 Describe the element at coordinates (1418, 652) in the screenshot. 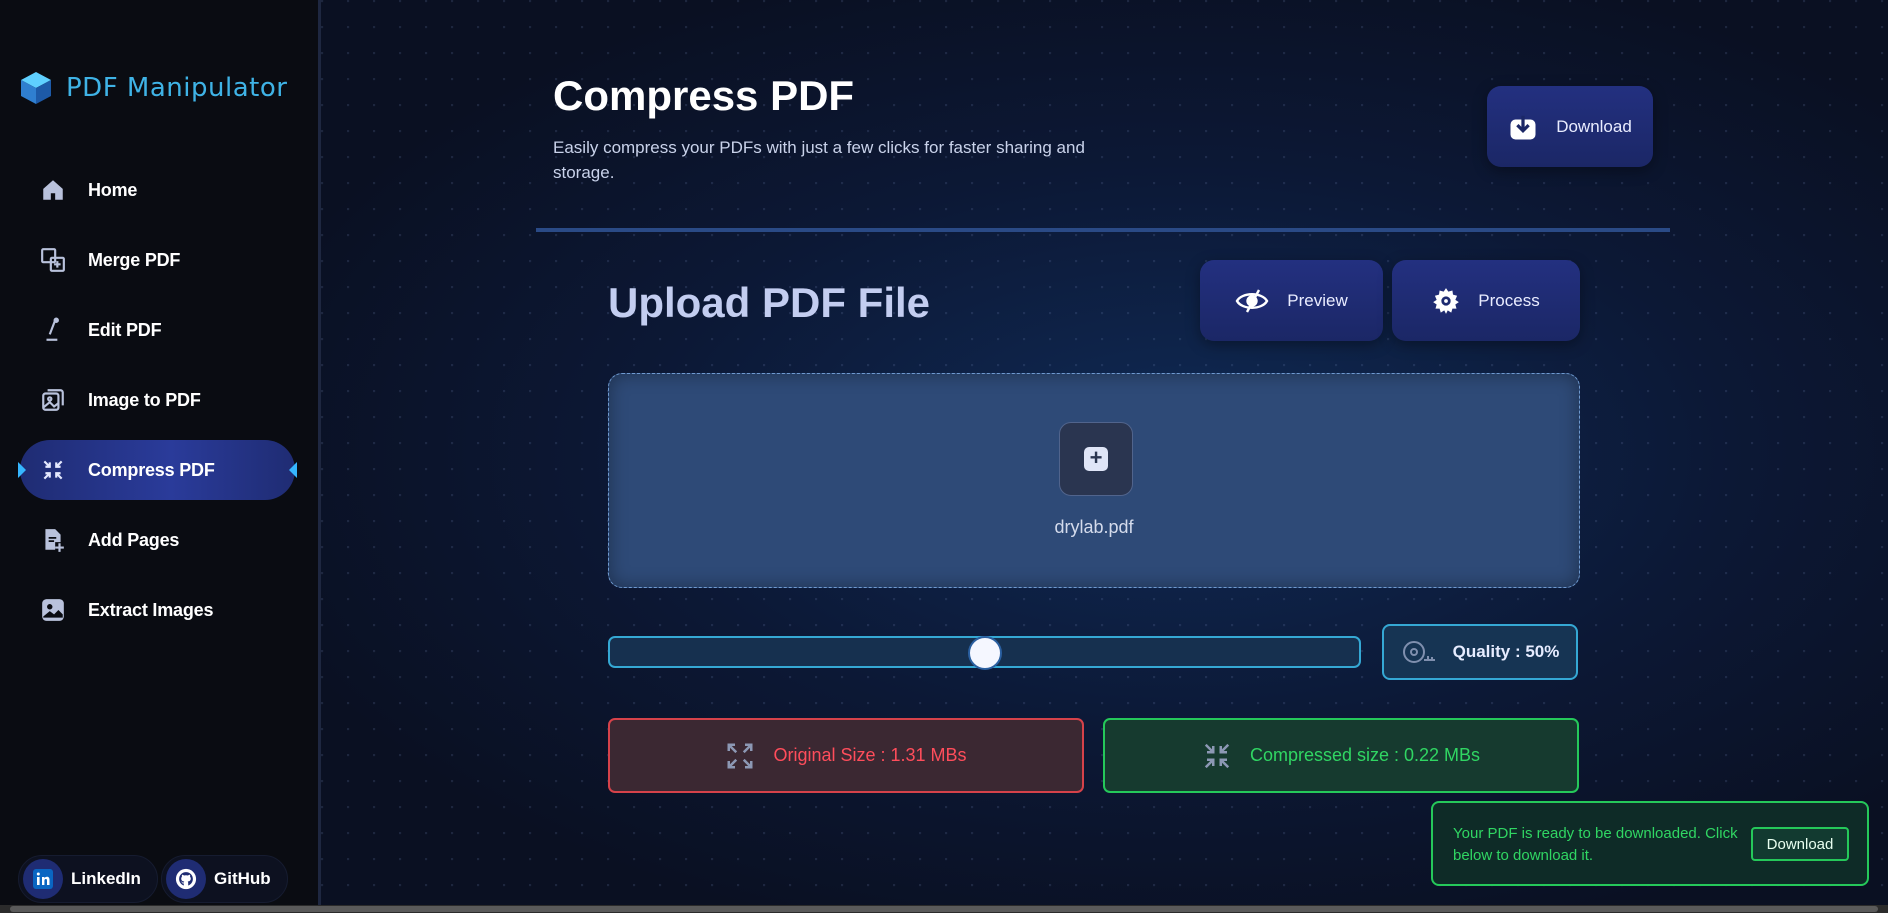

I see `tape-measure-icon` at that location.